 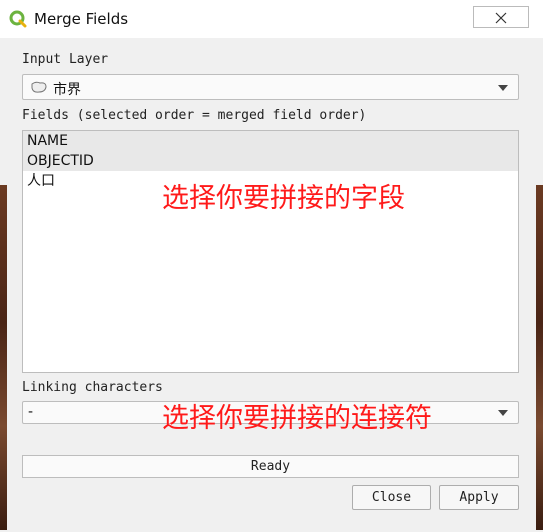 What do you see at coordinates (47, 141) in the screenshot?
I see `field-item-label: NAME` at bounding box center [47, 141].